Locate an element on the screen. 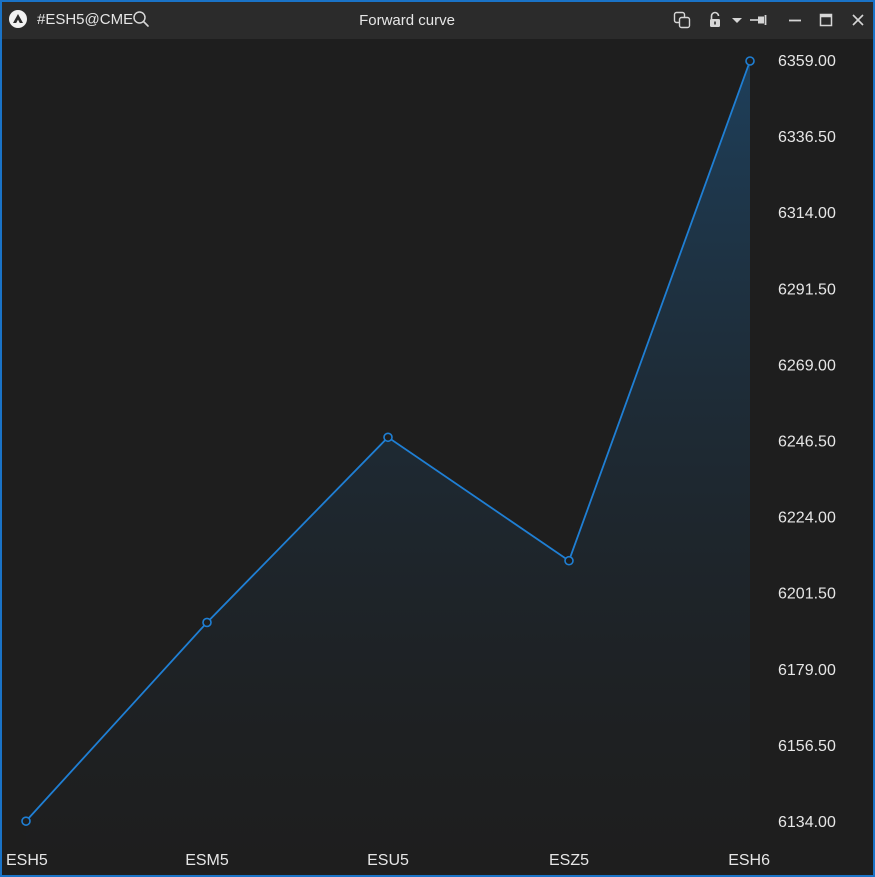 The height and width of the screenshot is (877, 875). y-tick-label: 6156.50 is located at coordinates (807, 746).